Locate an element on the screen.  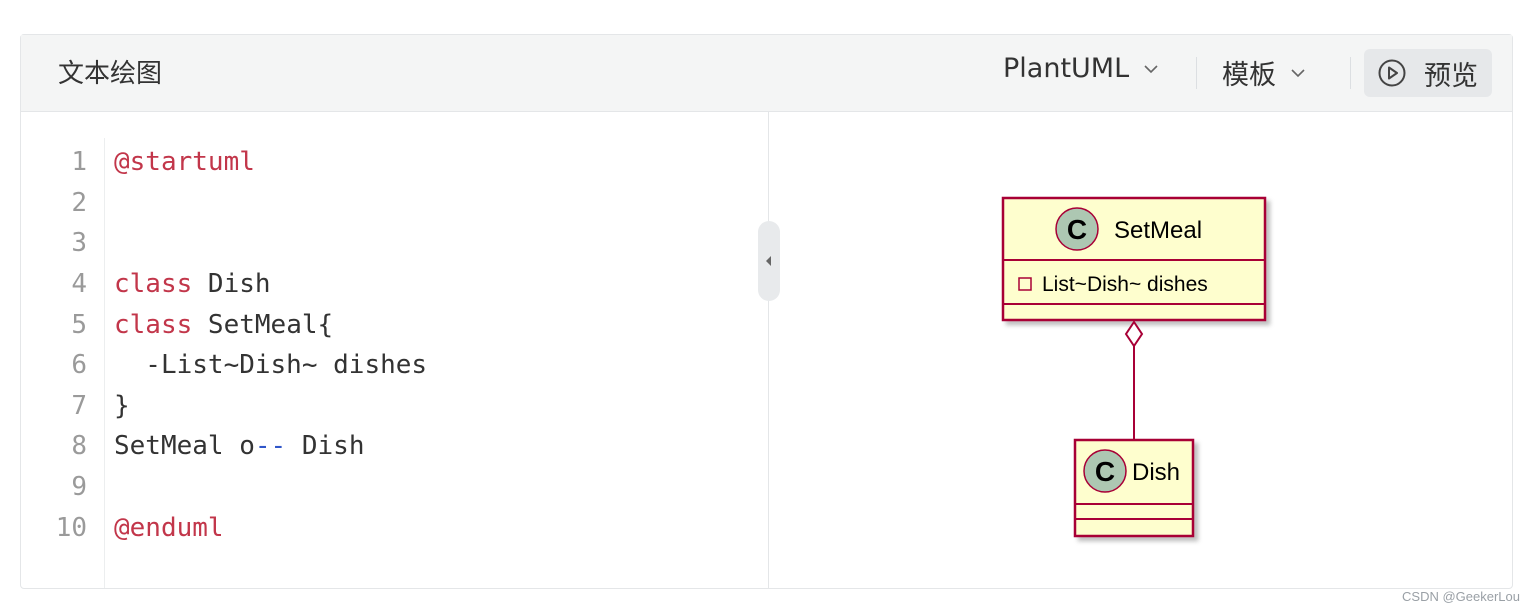
template-dropdown: 模板 is located at coordinates (1264, 72).